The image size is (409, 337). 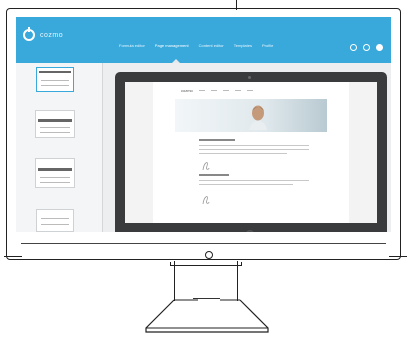 I want to click on monitor-stand-neck, so click(x=206, y=281).